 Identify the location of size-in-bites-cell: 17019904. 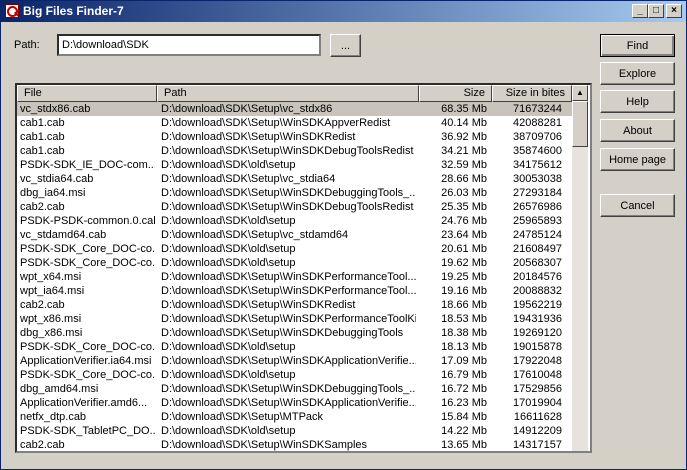
(537, 403).